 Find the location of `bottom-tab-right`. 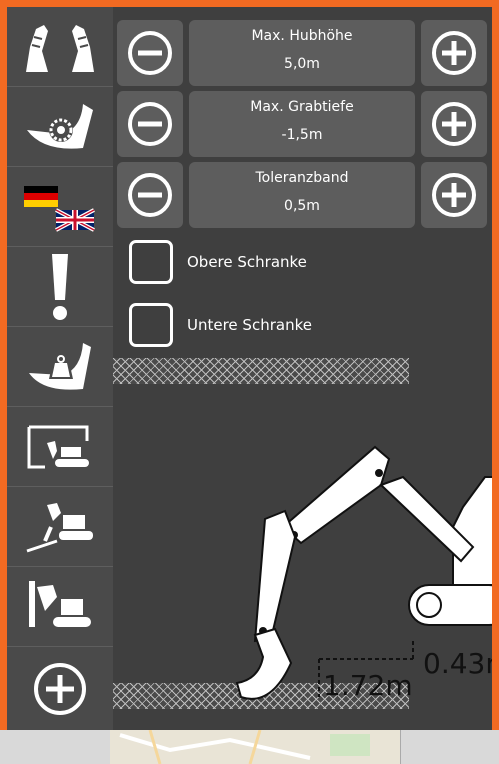

bottom-tab-right is located at coordinates (449, 747).